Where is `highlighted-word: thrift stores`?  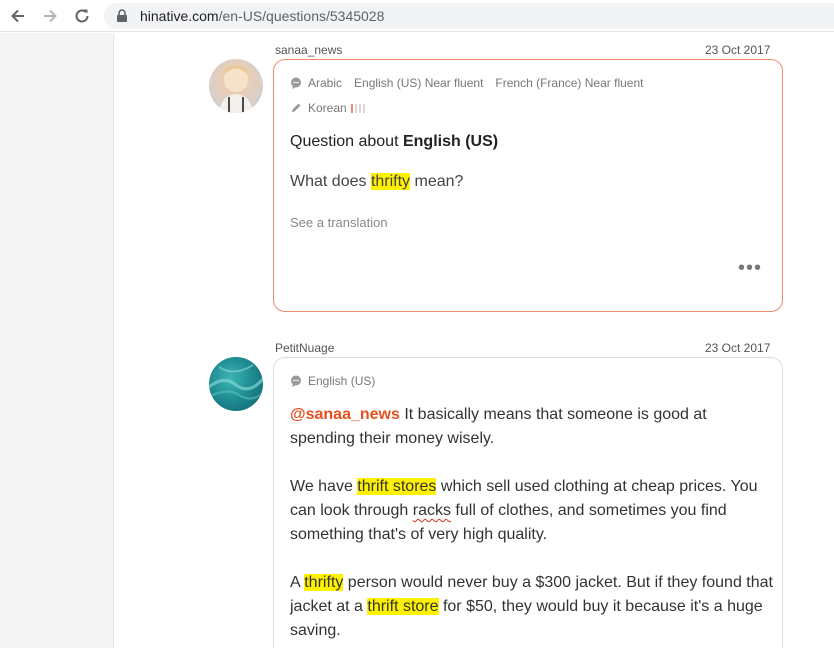 highlighted-word: thrift stores is located at coordinates (397, 486).